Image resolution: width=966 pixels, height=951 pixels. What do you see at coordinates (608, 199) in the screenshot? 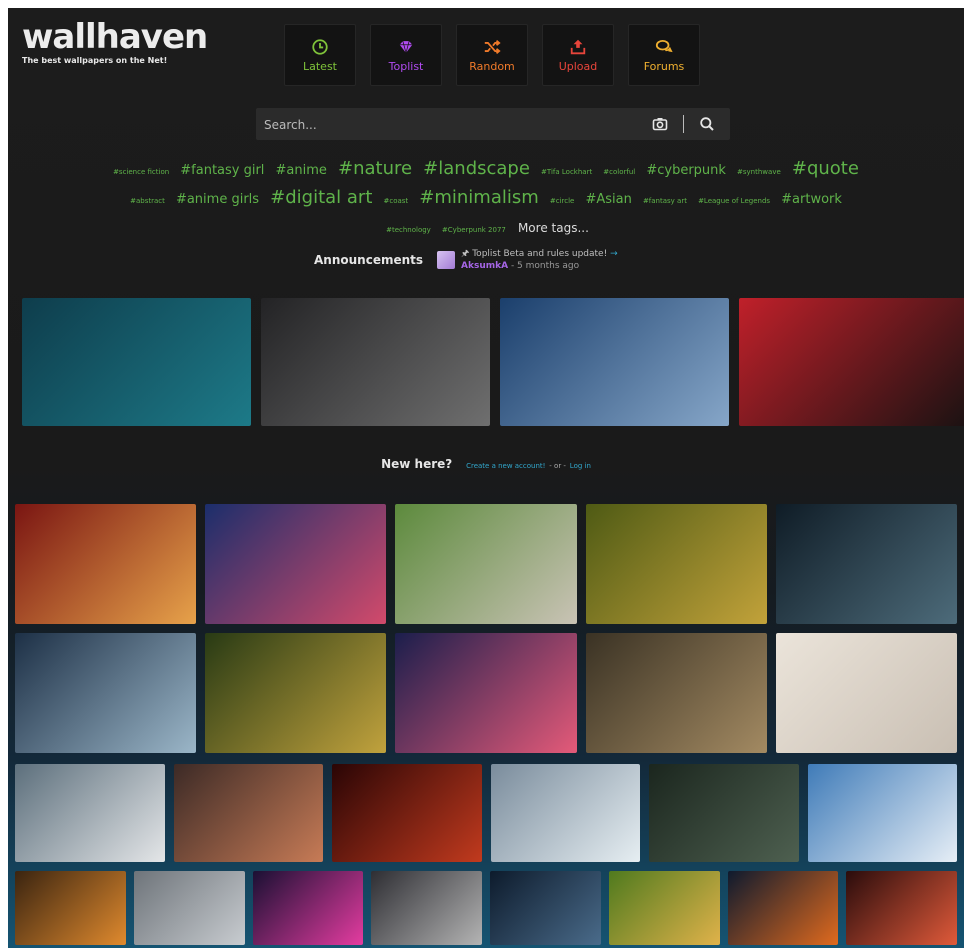
I see `tag-link: #Asian` at bounding box center [608, 199].